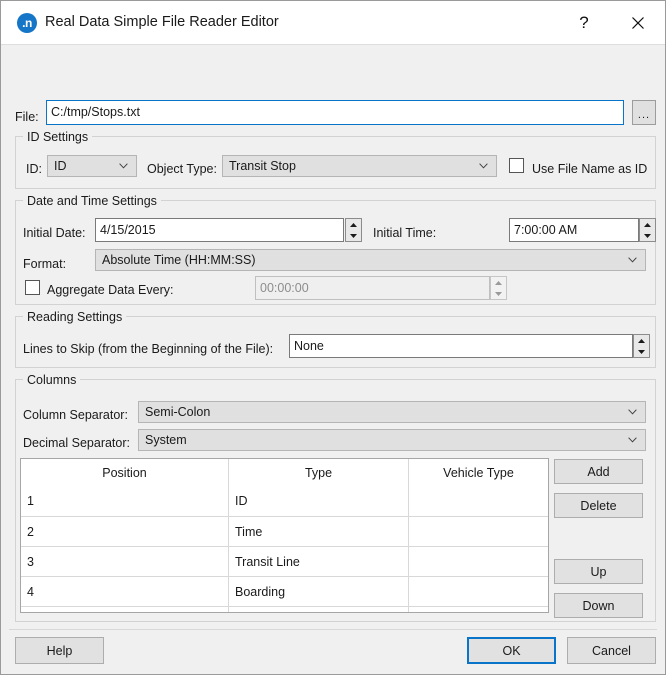 The height and width of the screenshot is (675, 666). I want to click on app-icon-glyph: .n, so click(27, 23).